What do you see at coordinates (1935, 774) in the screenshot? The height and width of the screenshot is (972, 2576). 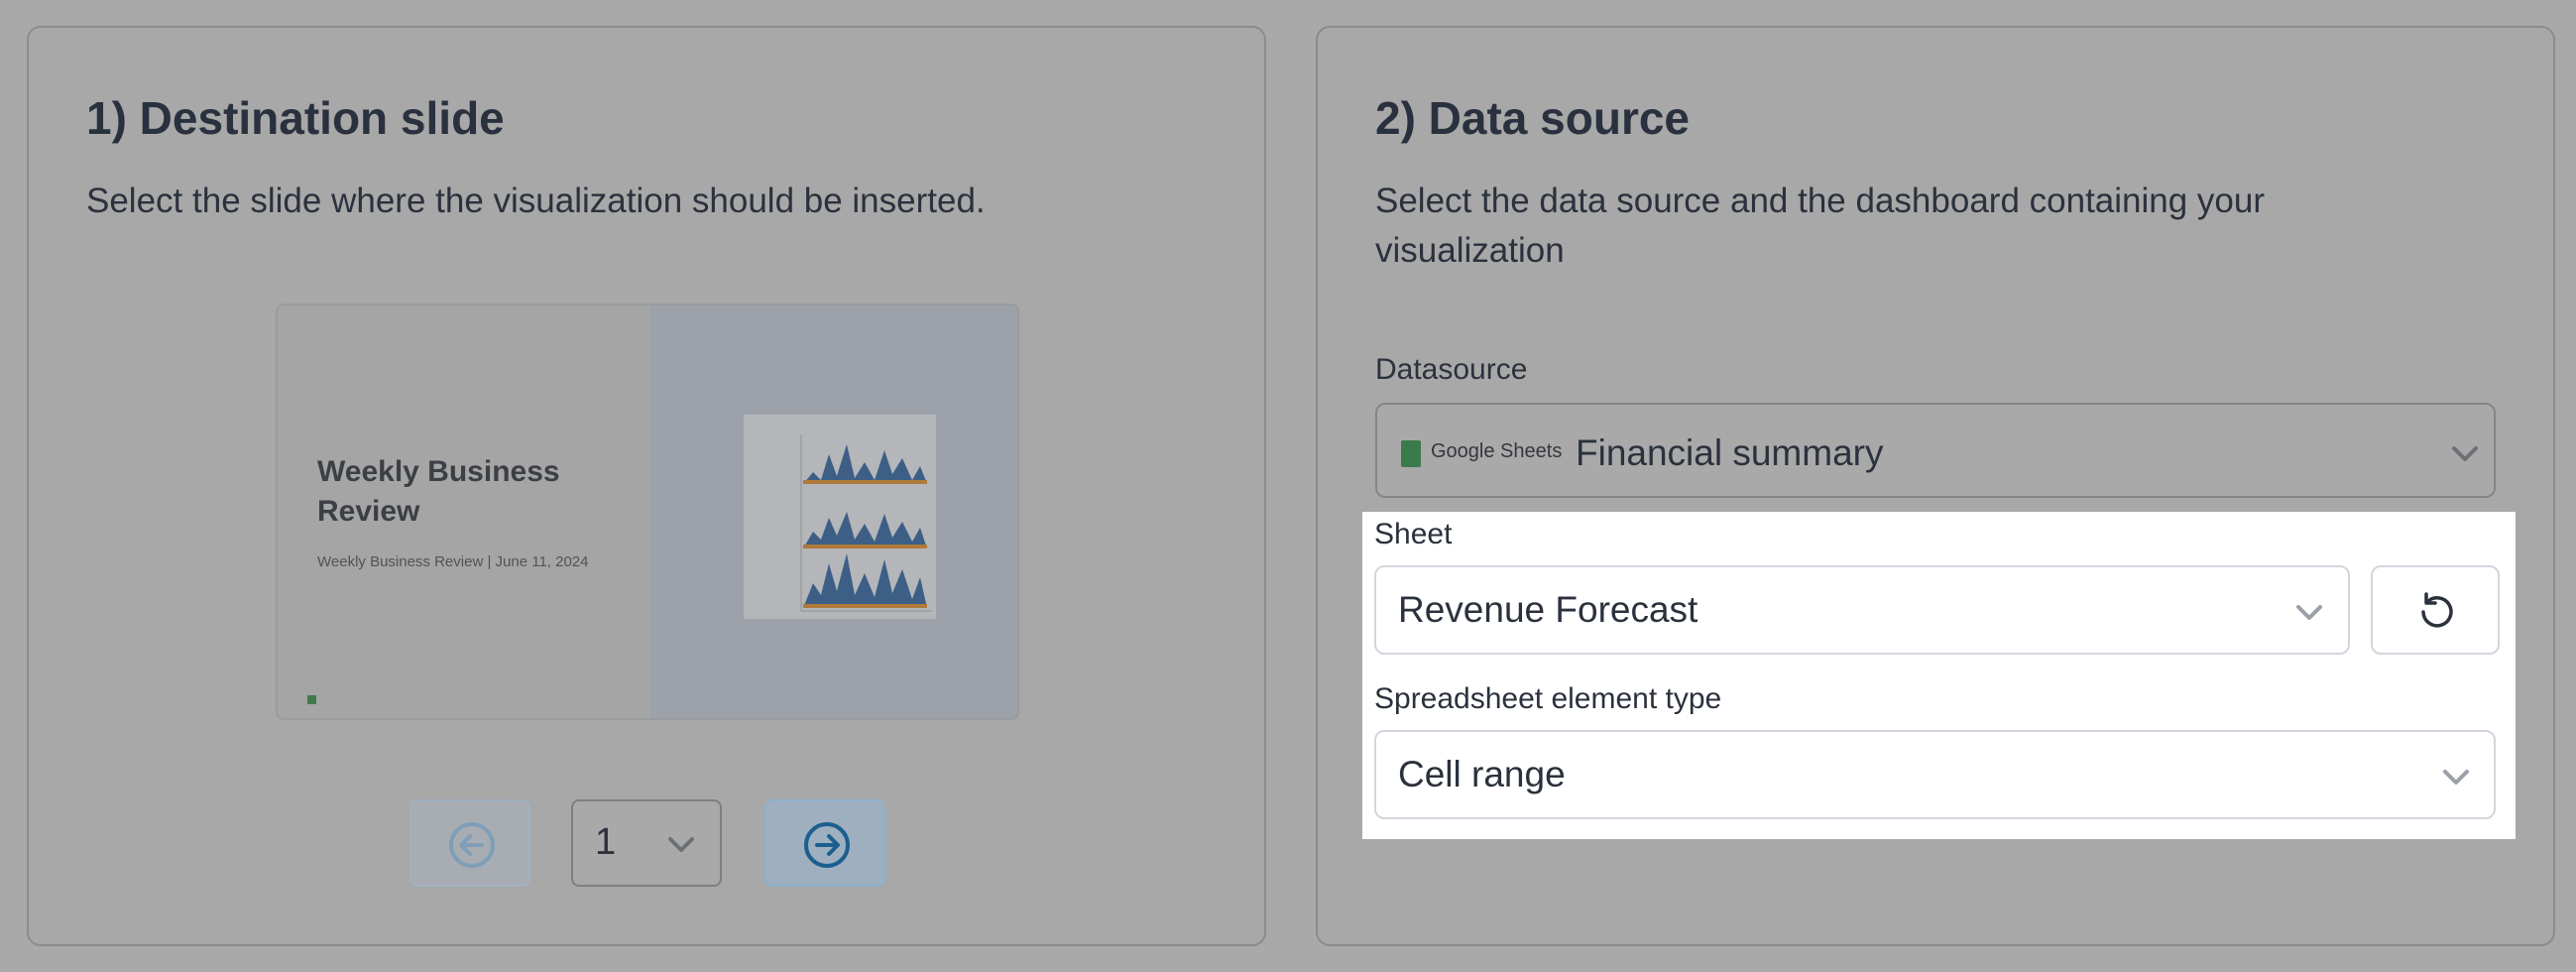 I see `element-type-select: Cell range` at bounding box center [1935, 774].